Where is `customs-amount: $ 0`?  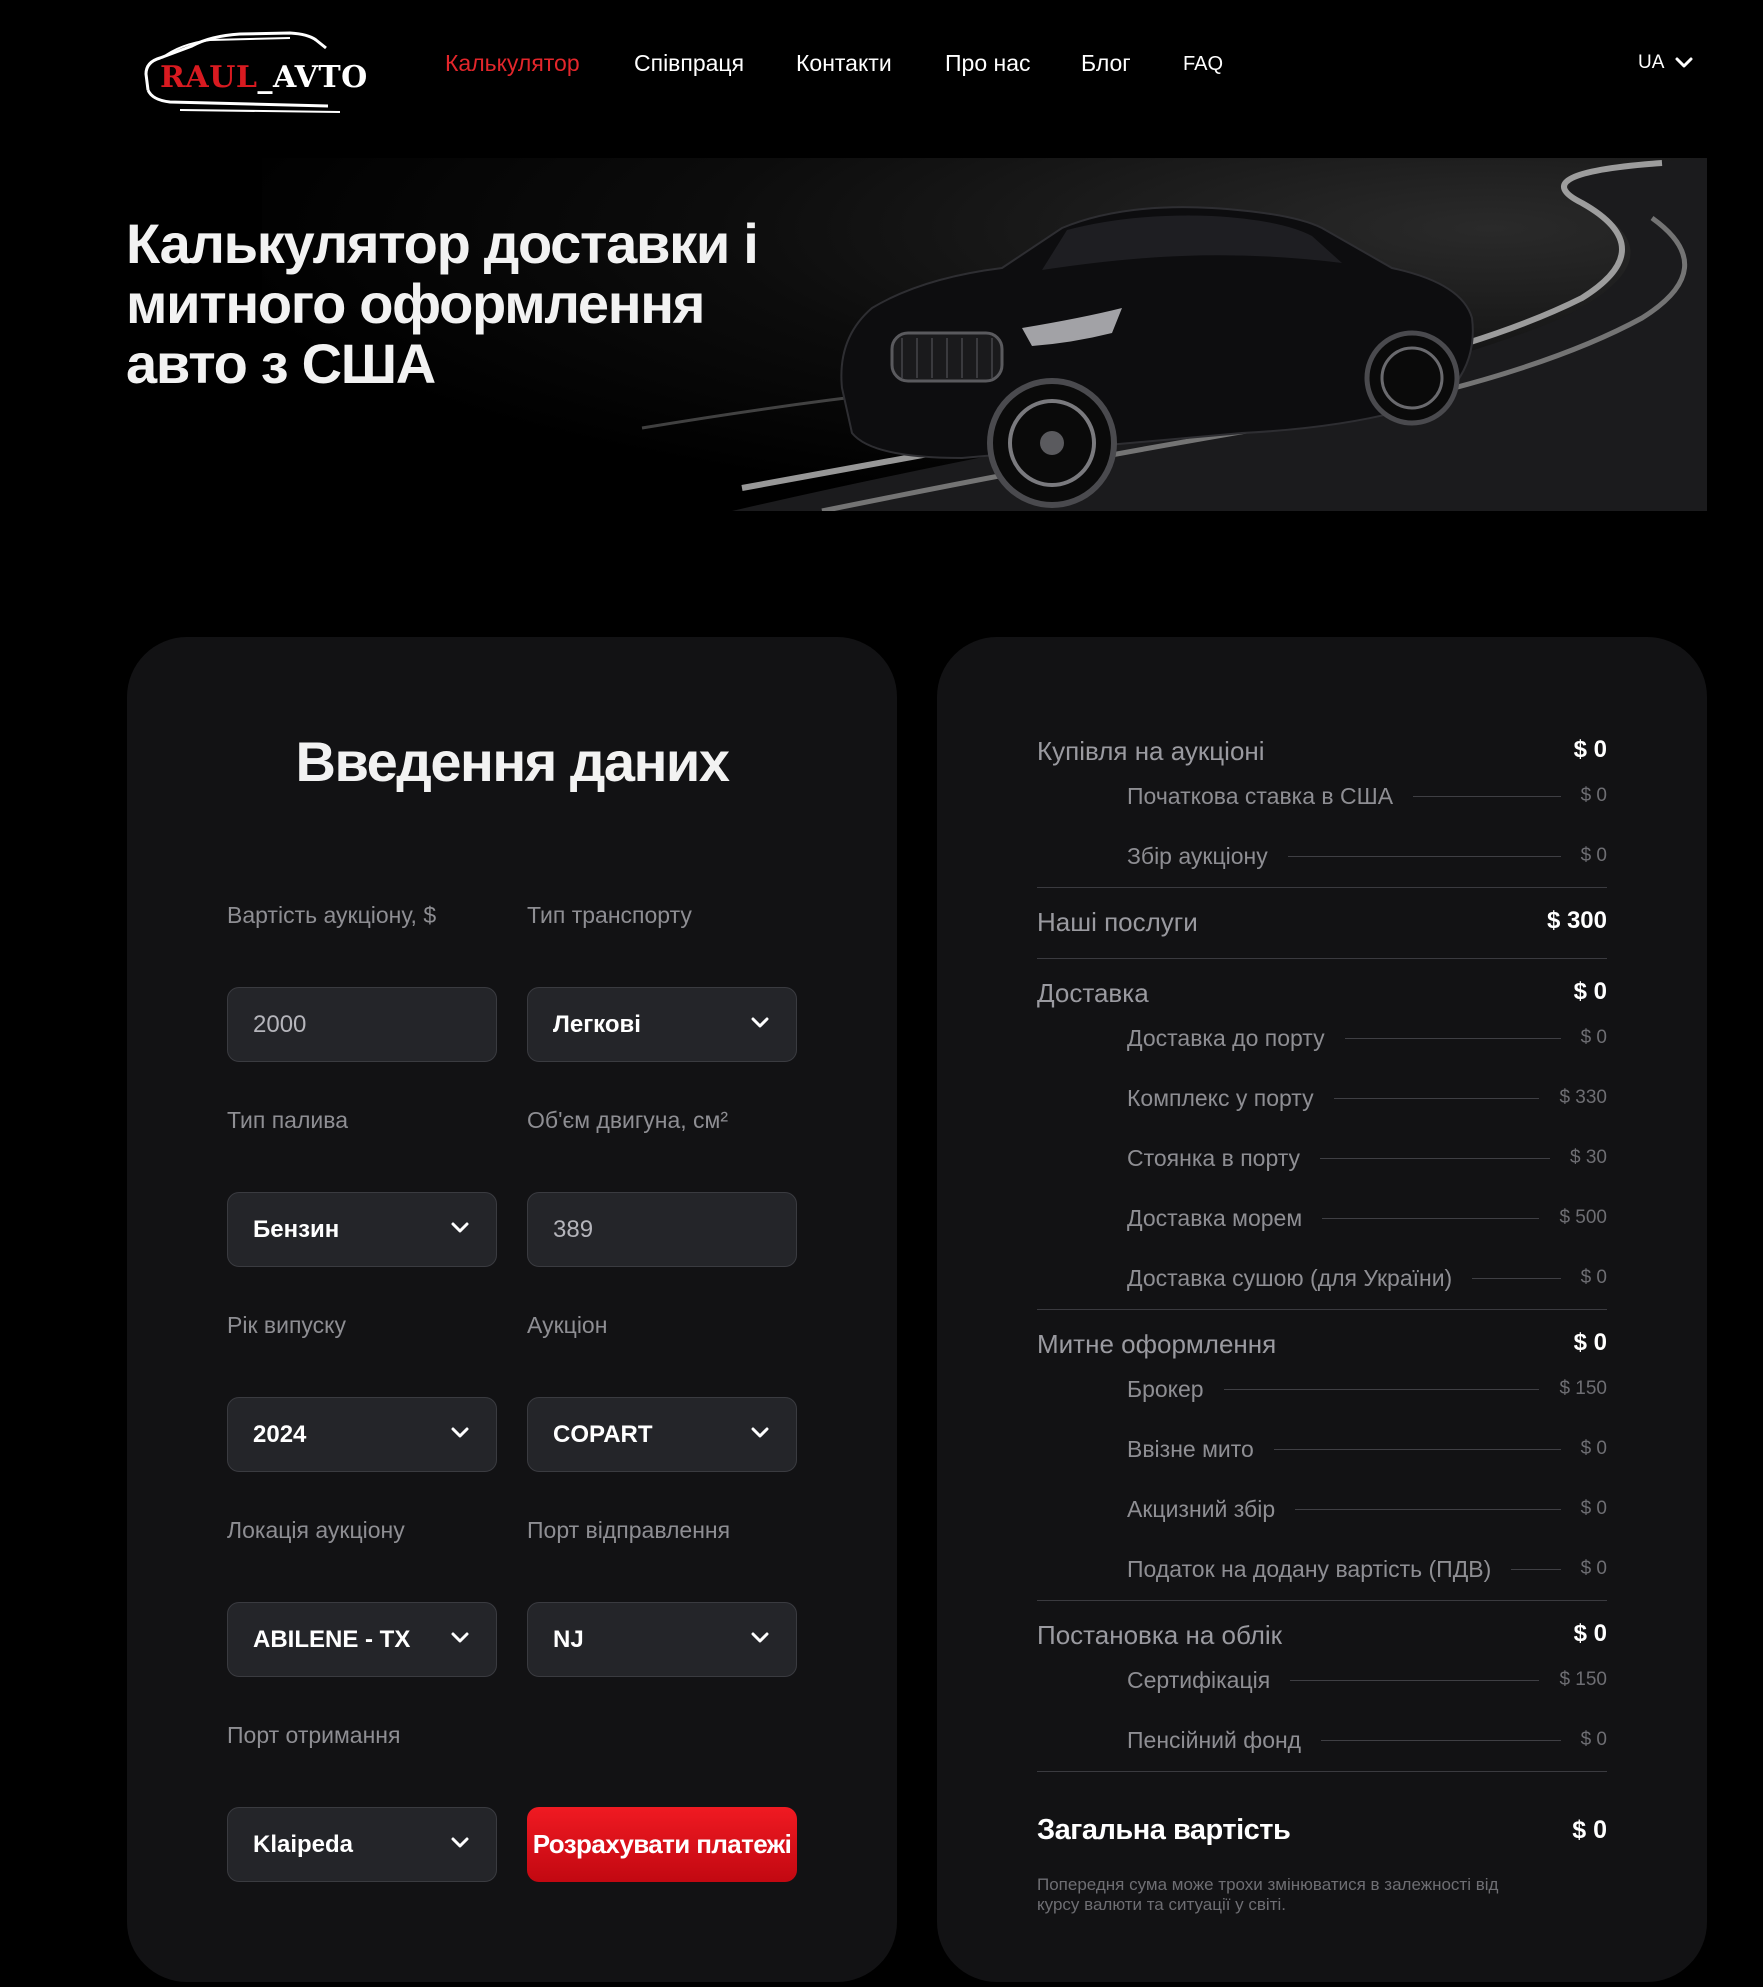
customs-amount: $ 0 is located at coordinates (1590, 1342).